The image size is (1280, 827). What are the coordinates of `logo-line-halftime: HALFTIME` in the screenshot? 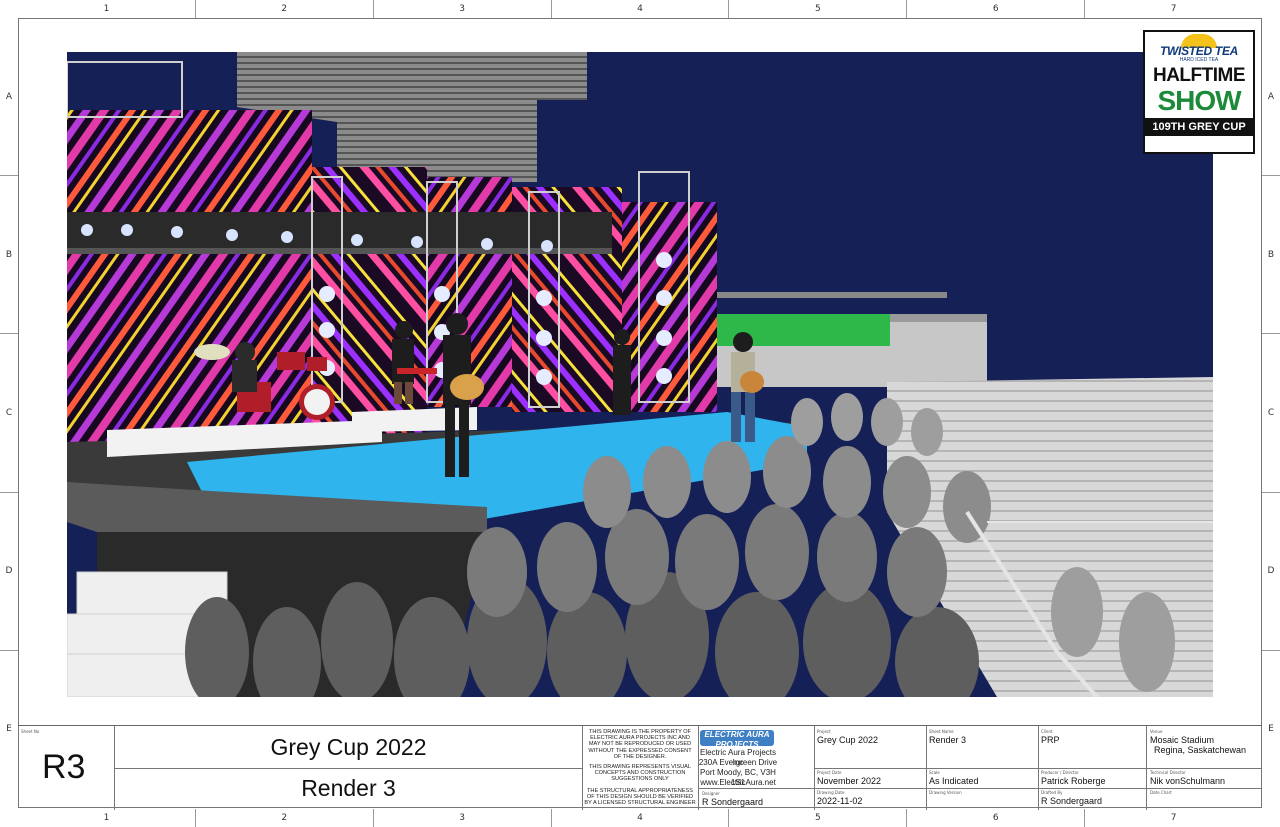 It's located at (1199, 75).